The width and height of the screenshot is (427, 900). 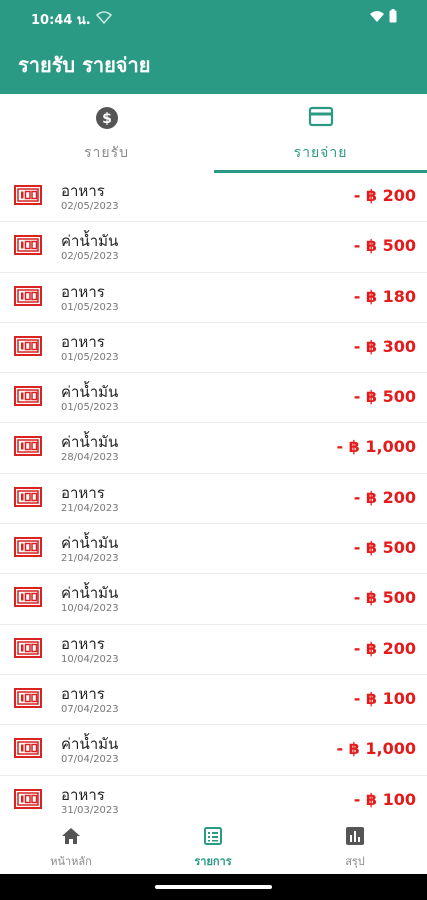 I want to click on list-item: อาหาร 02/05/2023 - ฿ 200, so click(x=213, y=197).